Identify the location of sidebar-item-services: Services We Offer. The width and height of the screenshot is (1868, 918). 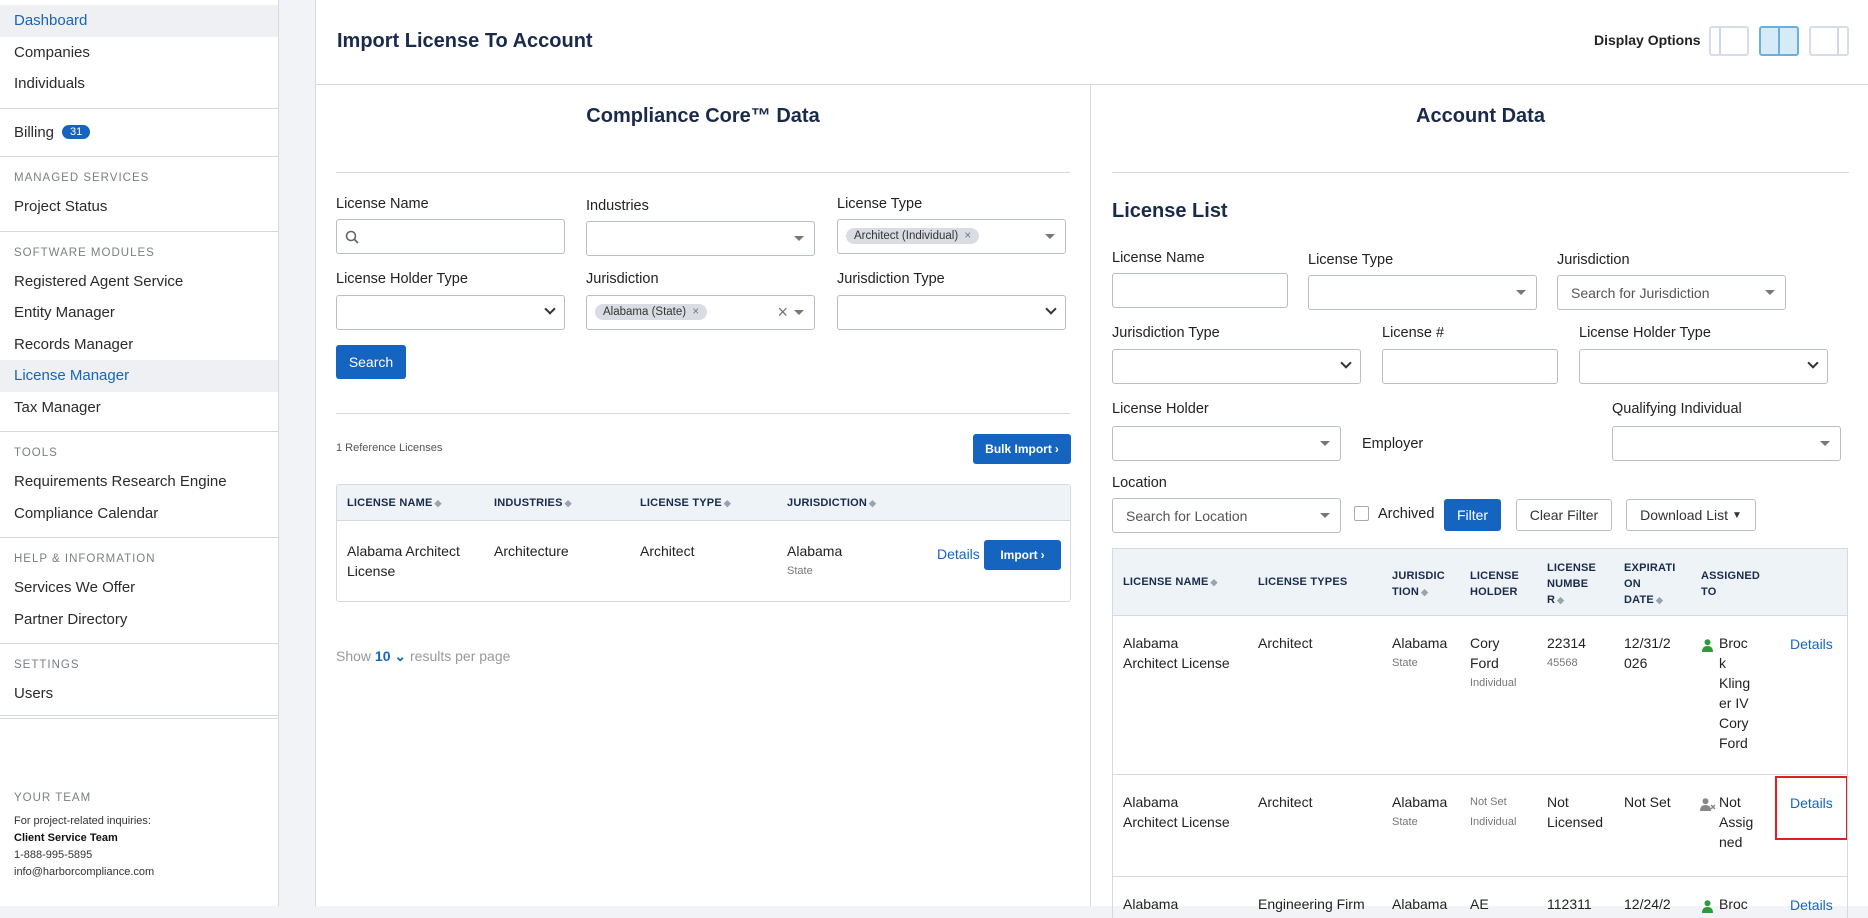
(139, 588).